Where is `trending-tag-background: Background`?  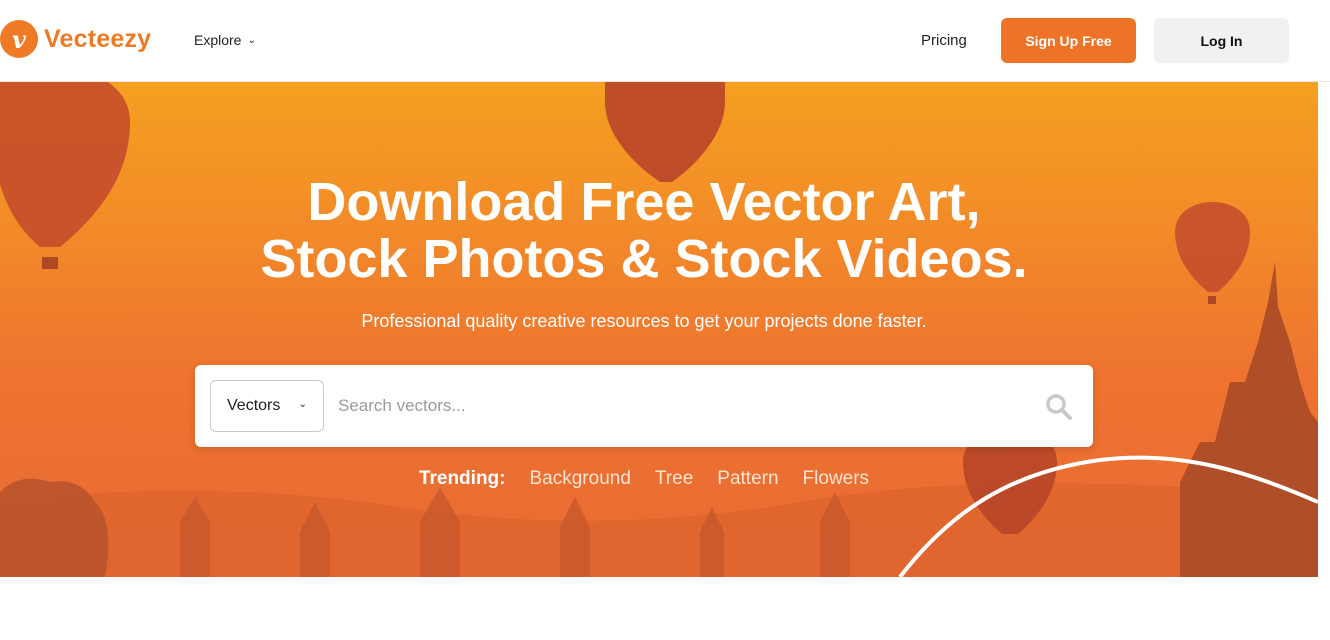 trending-tag-background: Background is located at coordinates (580, 479).